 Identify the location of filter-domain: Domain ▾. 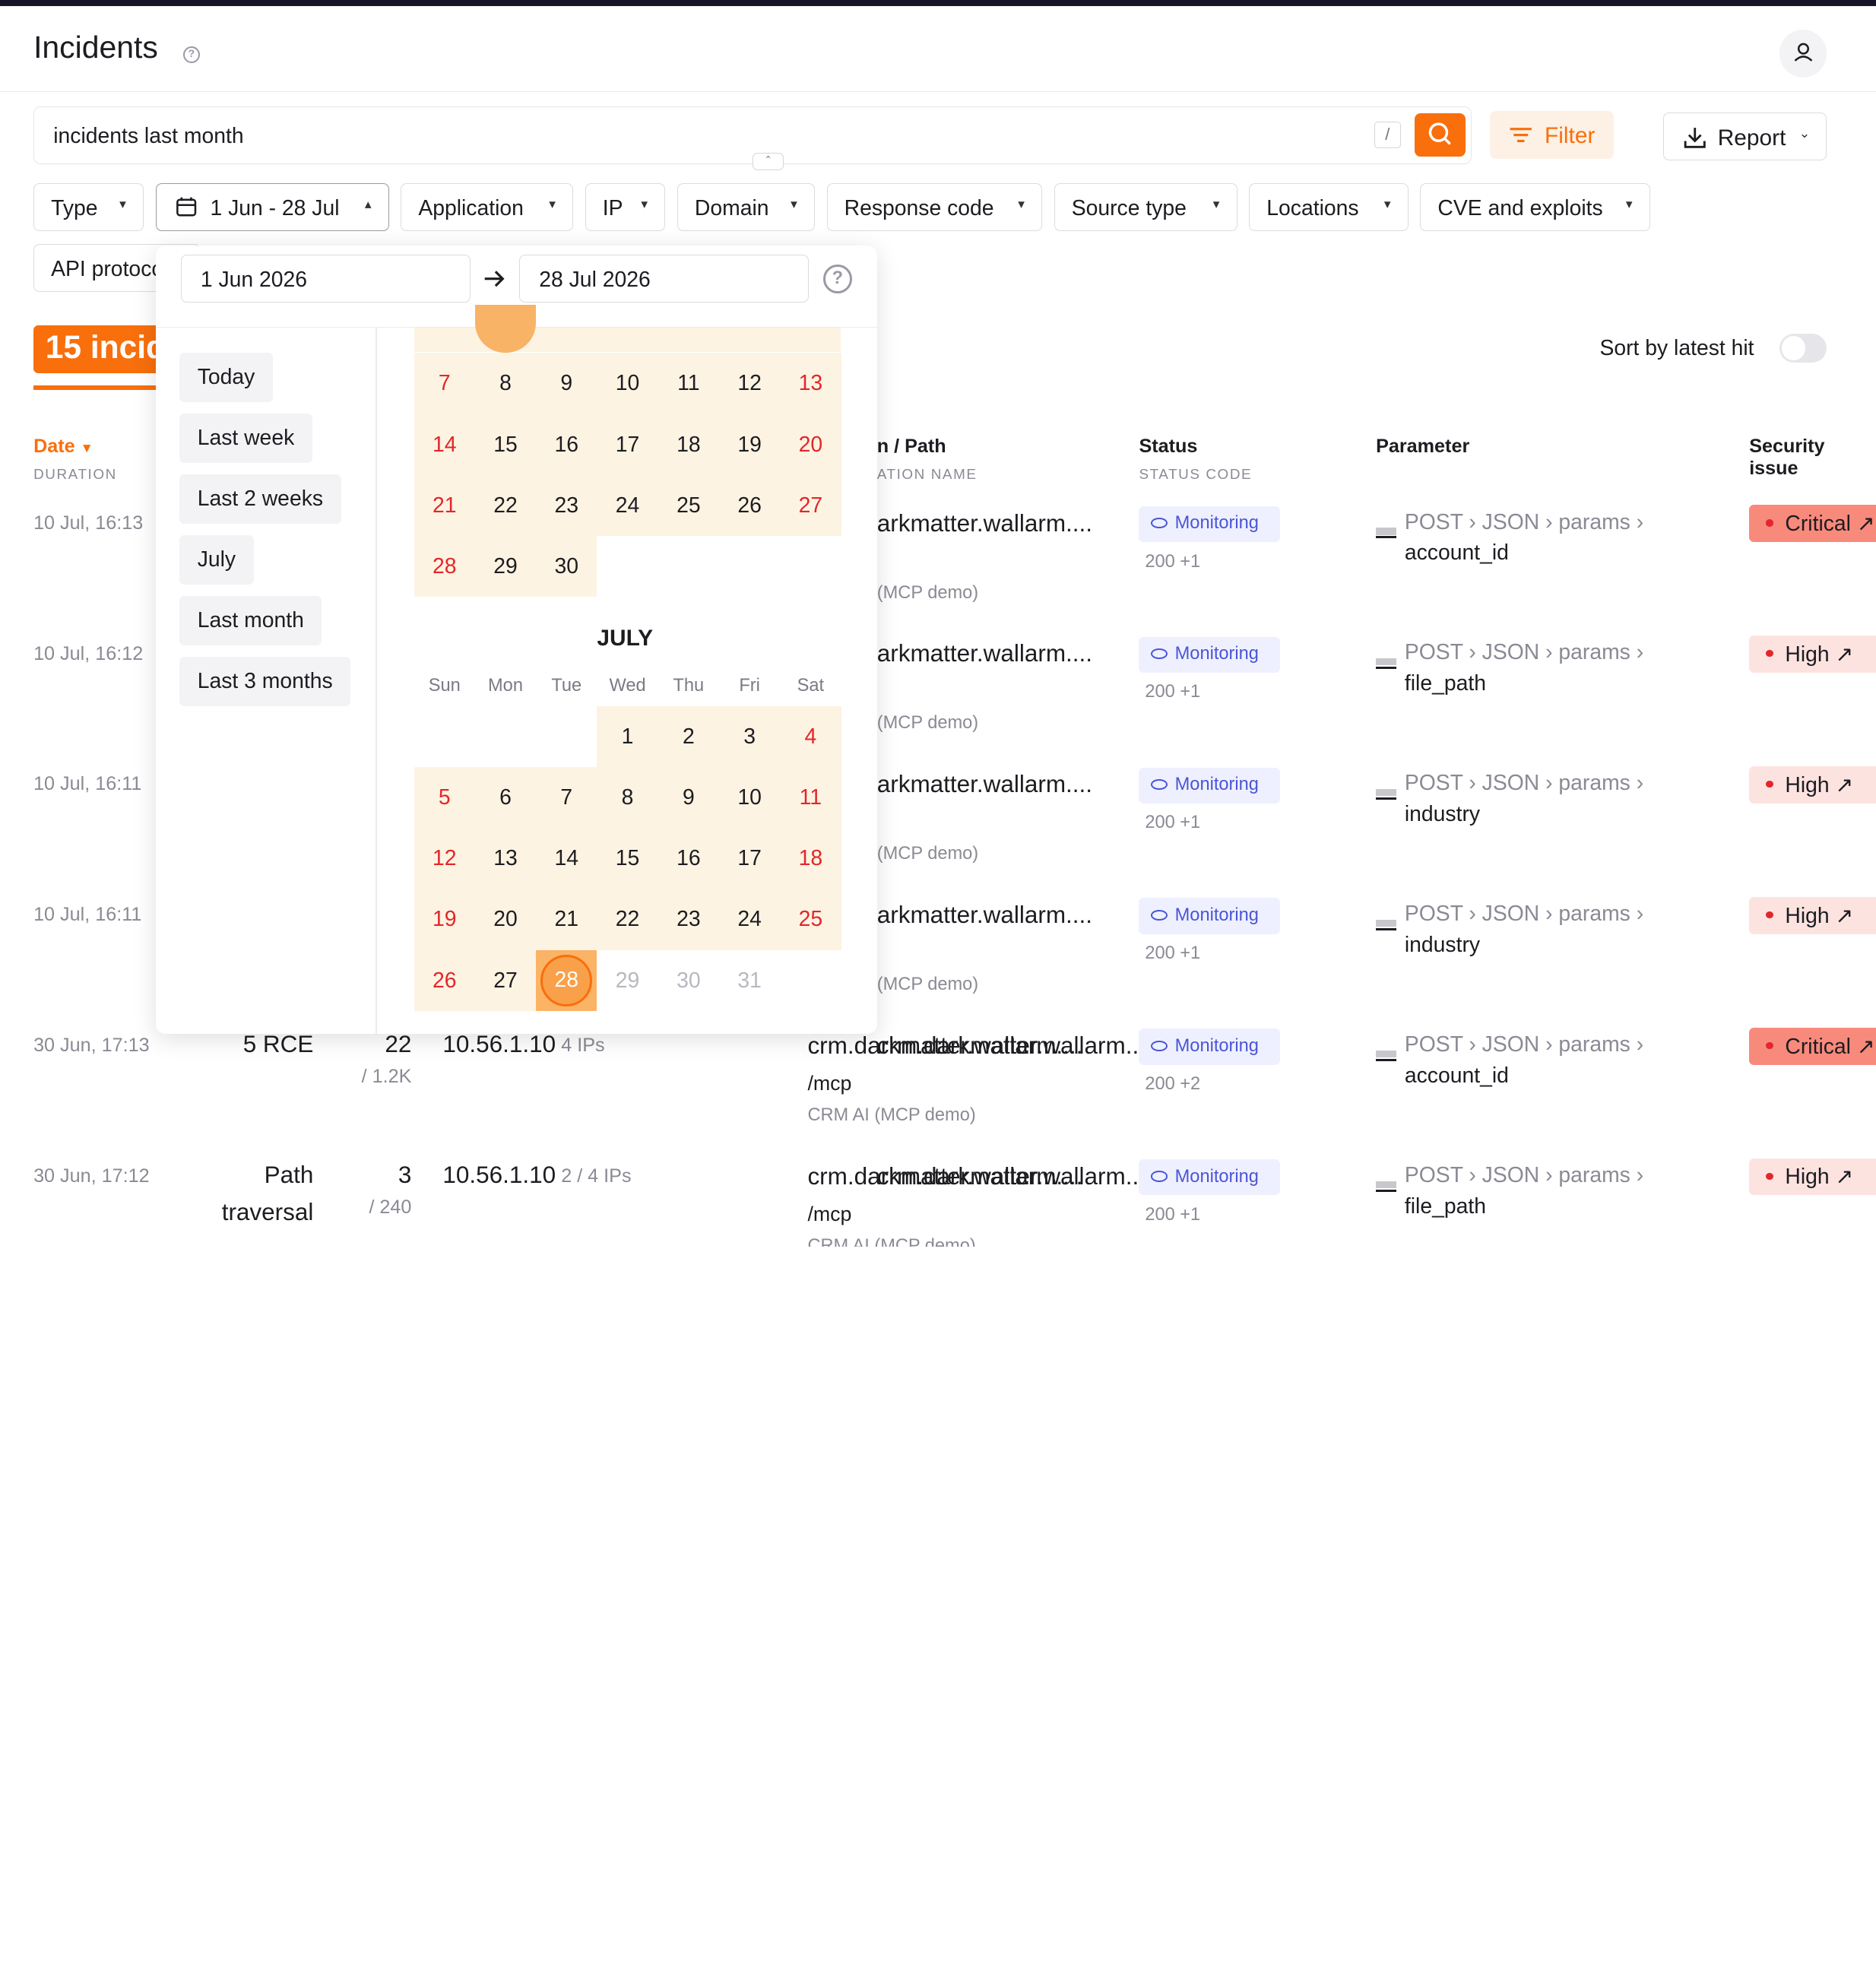
(746, 206).